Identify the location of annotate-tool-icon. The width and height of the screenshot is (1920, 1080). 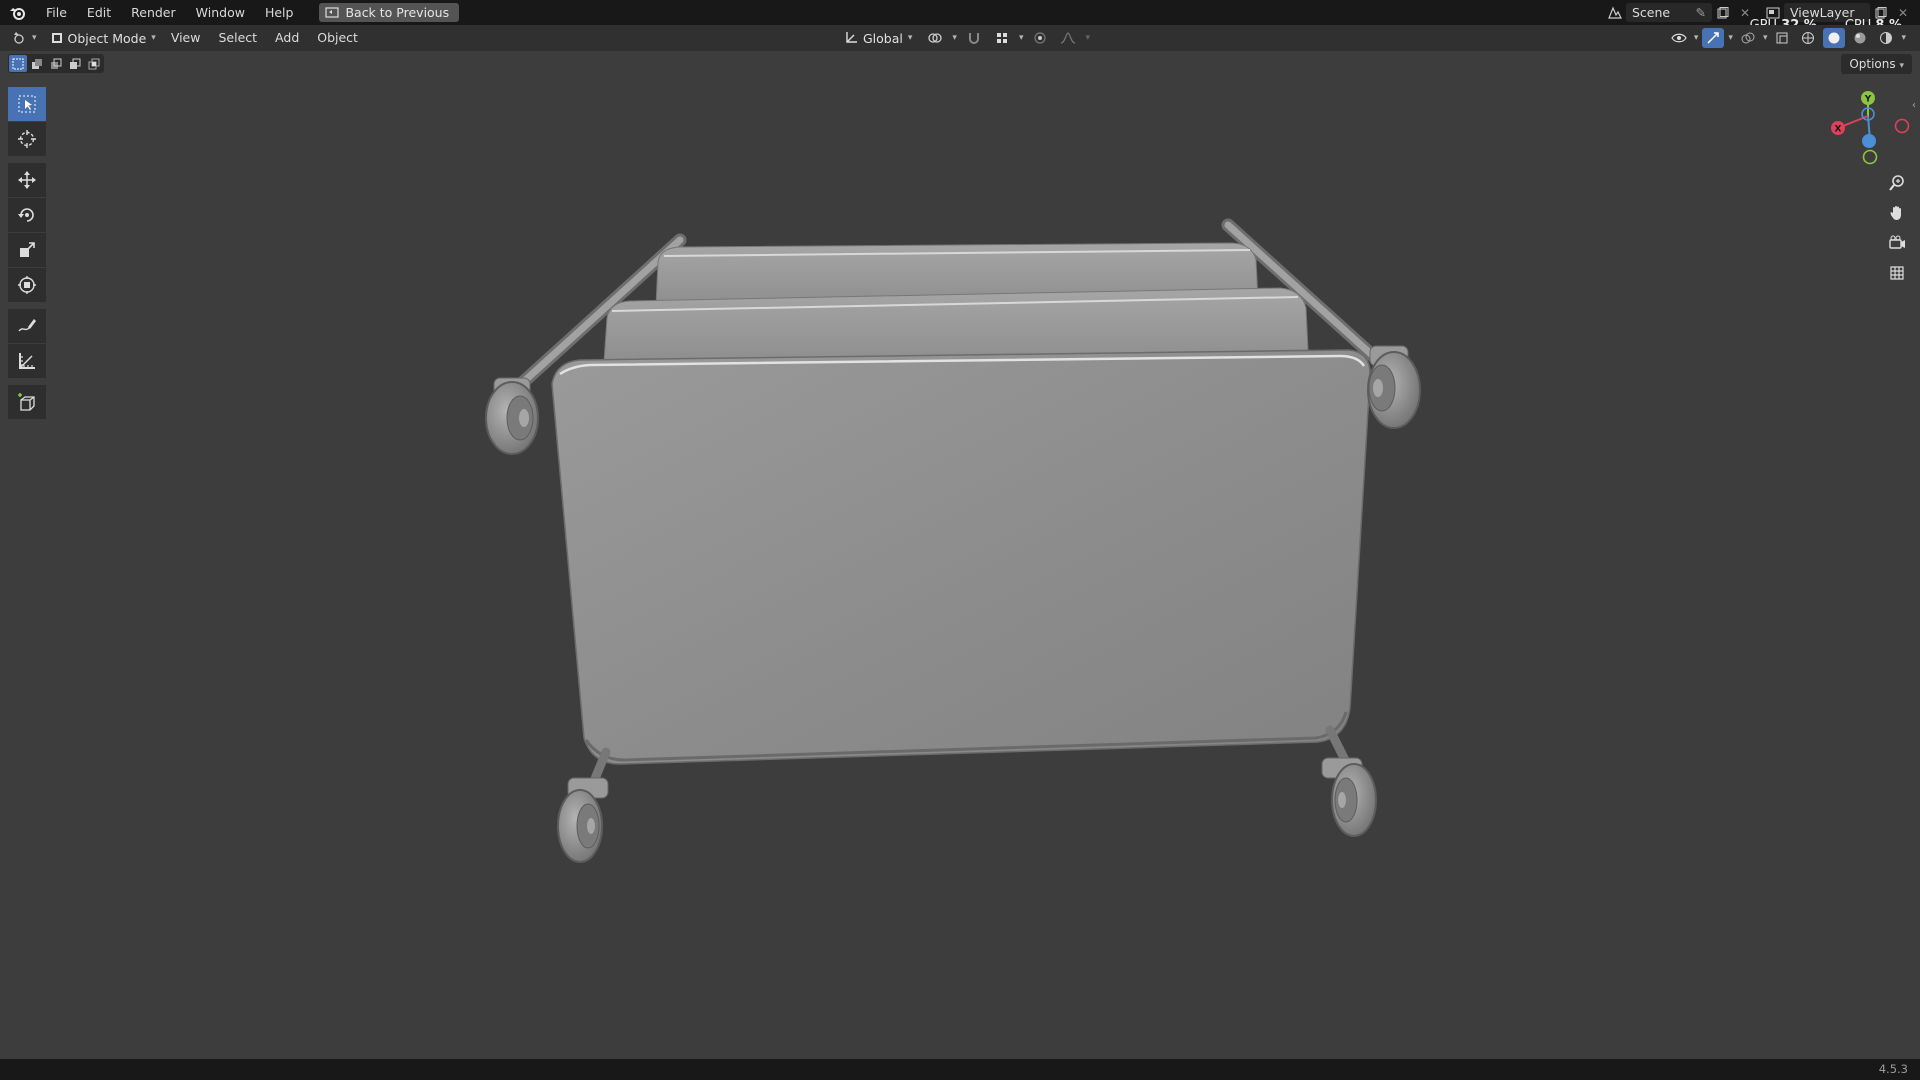
(27, 326).